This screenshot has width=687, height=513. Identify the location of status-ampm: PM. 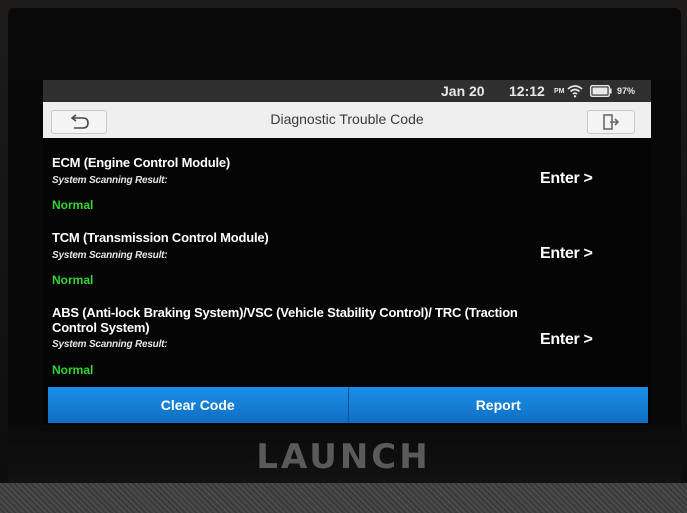
(559, 91).